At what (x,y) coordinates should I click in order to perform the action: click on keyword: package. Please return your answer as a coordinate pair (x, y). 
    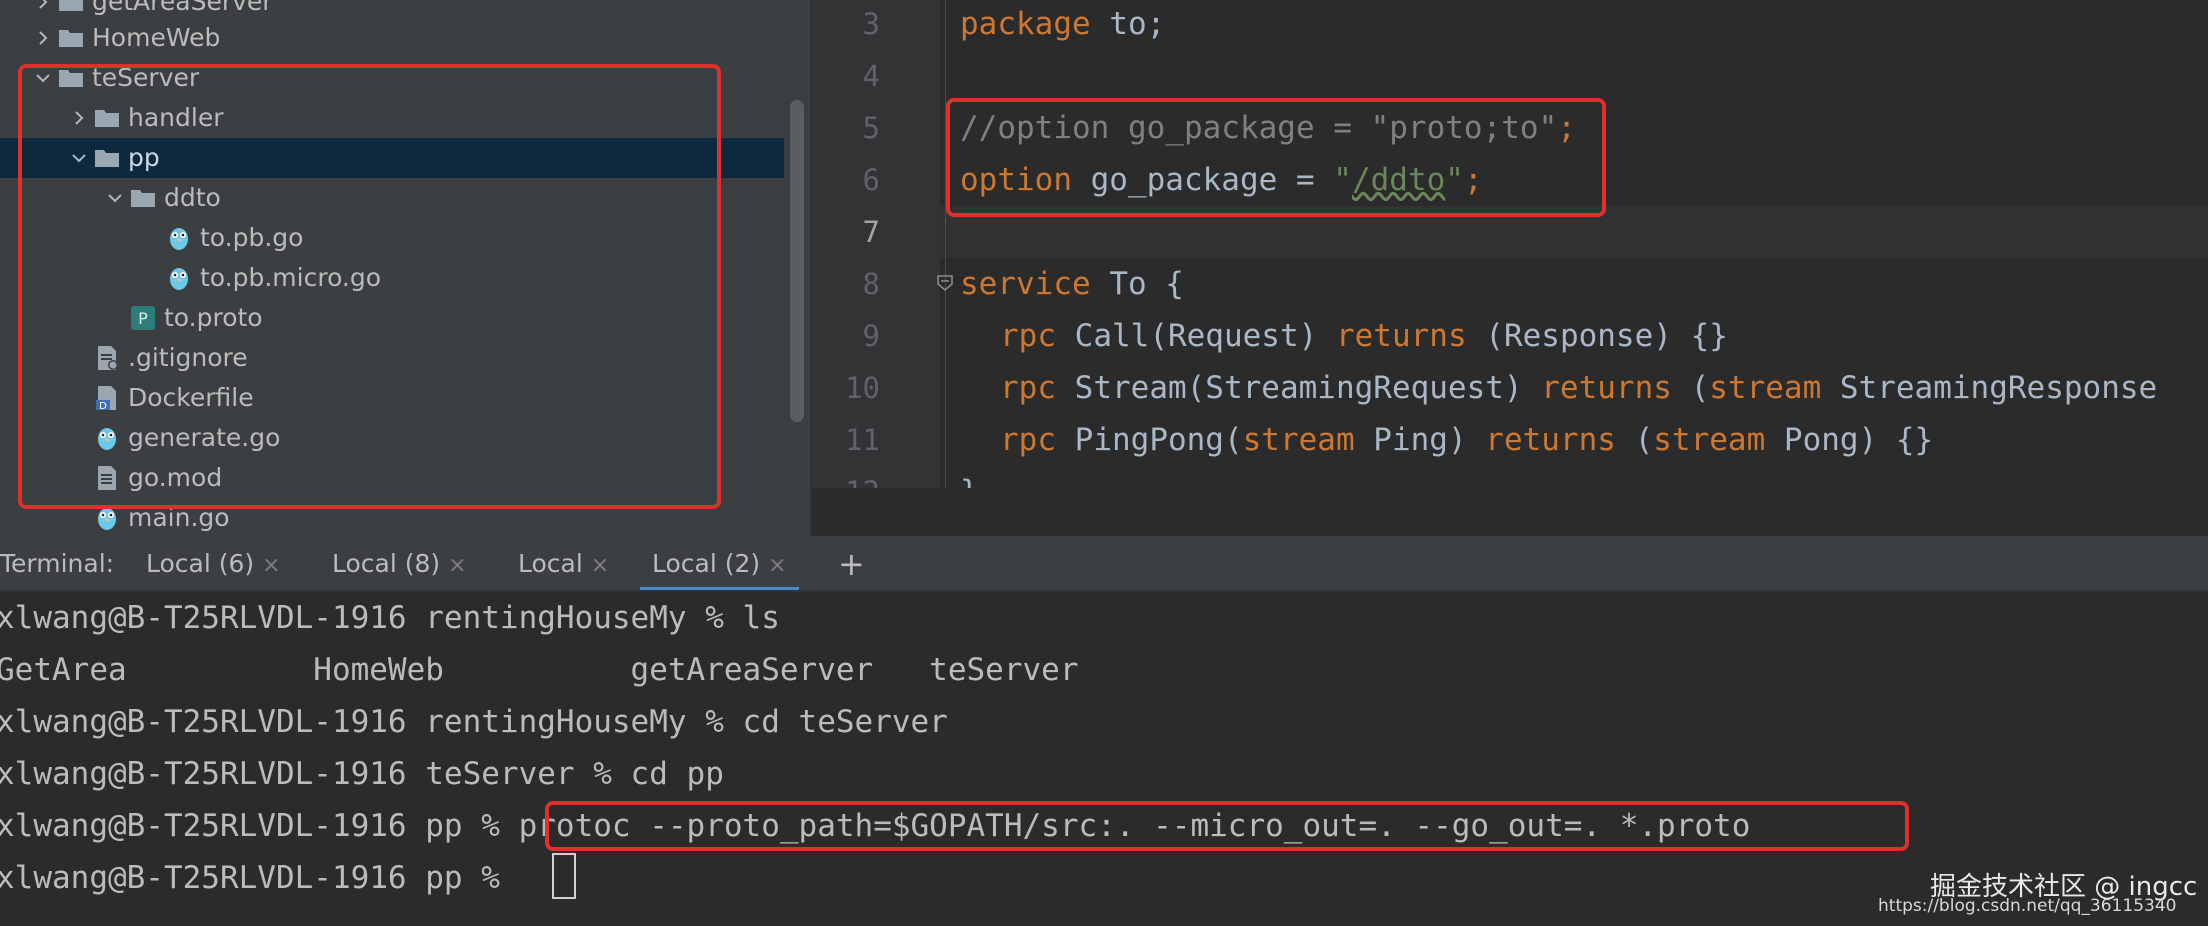
    Looking at the image, I should click on (1025, 24).